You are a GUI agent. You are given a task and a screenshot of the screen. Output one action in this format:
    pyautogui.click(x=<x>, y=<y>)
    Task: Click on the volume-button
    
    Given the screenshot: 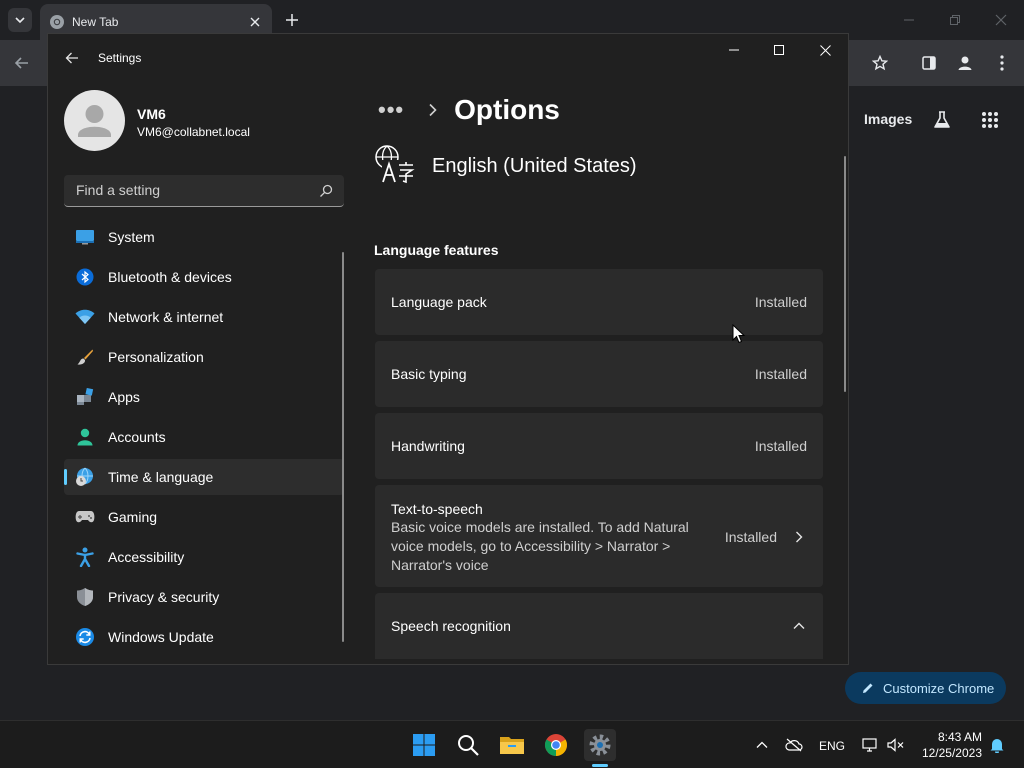 What is the action you would take?
    pyautogui.click(x=896, y=745)
    